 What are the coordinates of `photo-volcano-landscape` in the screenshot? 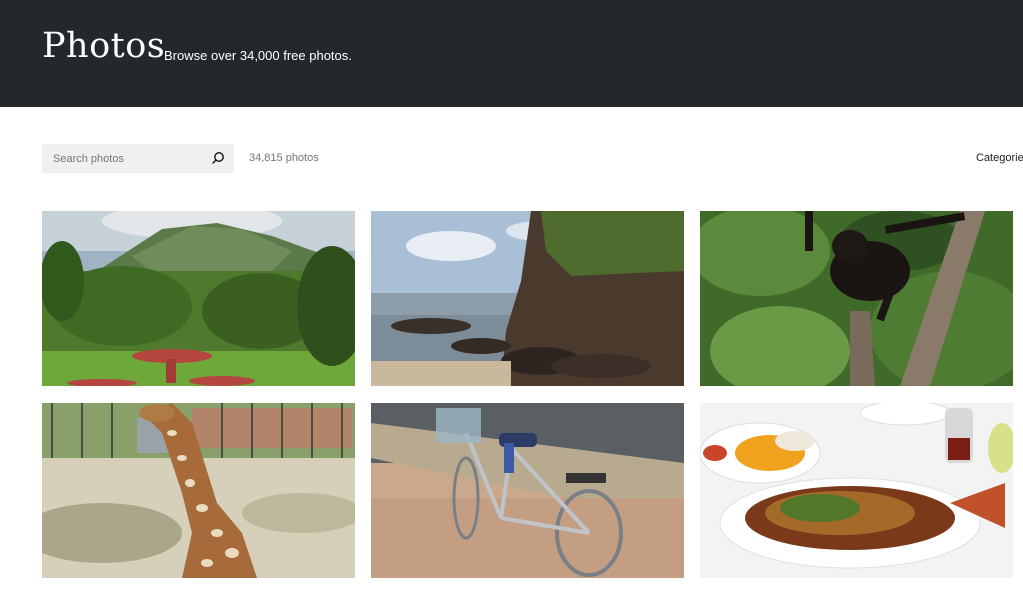 It's located at (198, 298).